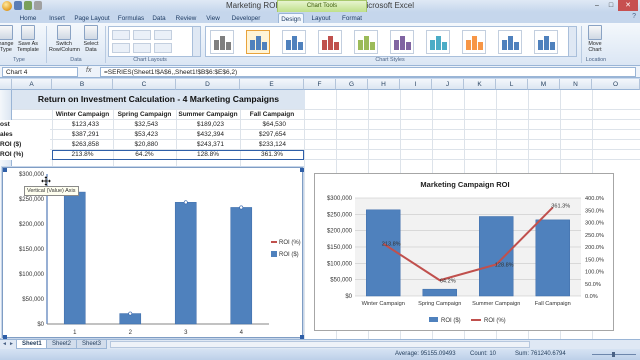 Image resolution: width=640 pixels, height=360 pixels. What do you see at coordinates (5, 344) in the screenshot?
I see `first-sheet-icon: ◄` at bounding box center [5, 344].